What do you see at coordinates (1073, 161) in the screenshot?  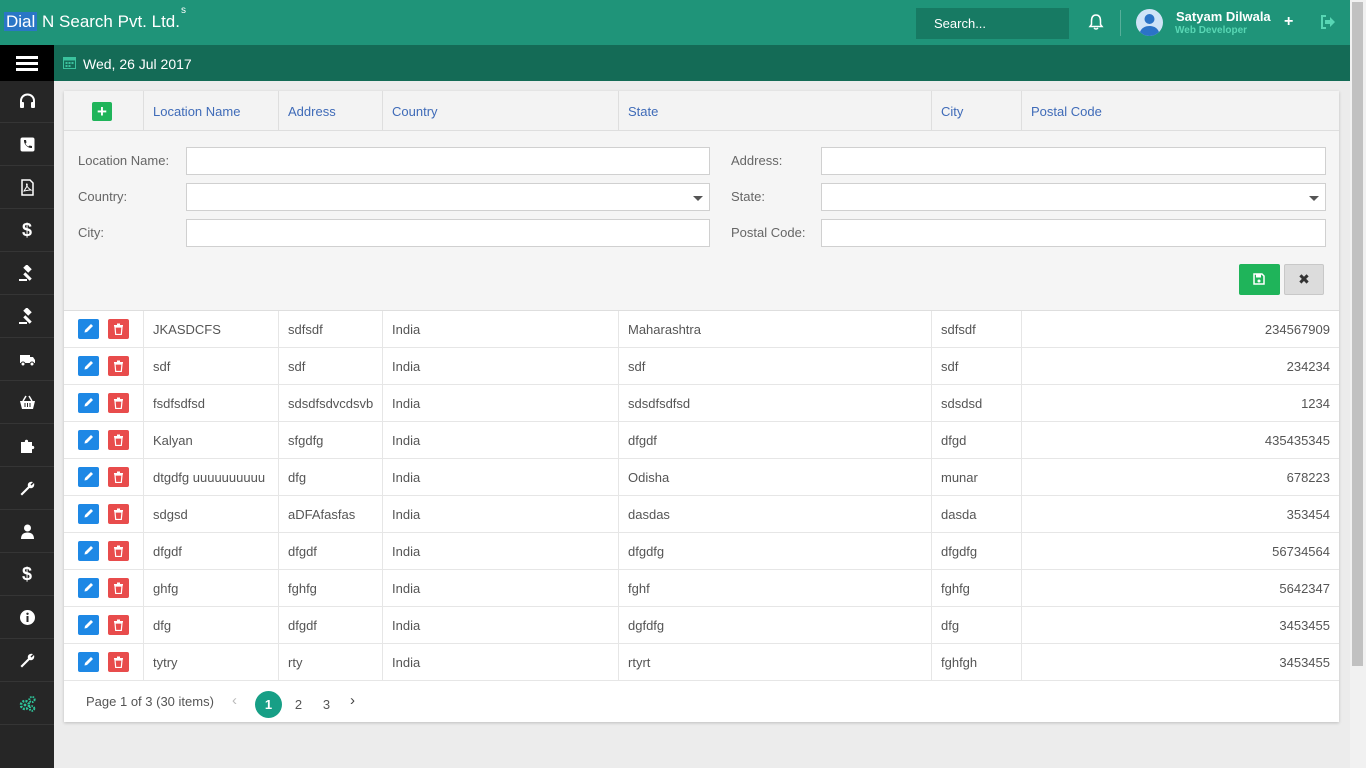 I see `address-input` at bounding box center [1073, 161].